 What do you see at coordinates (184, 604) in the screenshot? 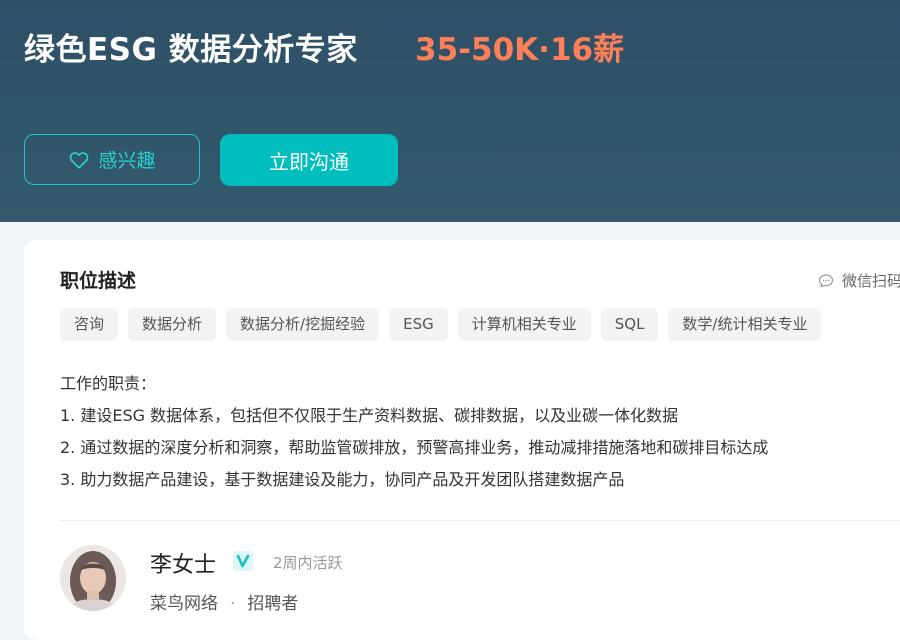
I see `company-name: 菜鸟网络` at bounding box center [184, 604].